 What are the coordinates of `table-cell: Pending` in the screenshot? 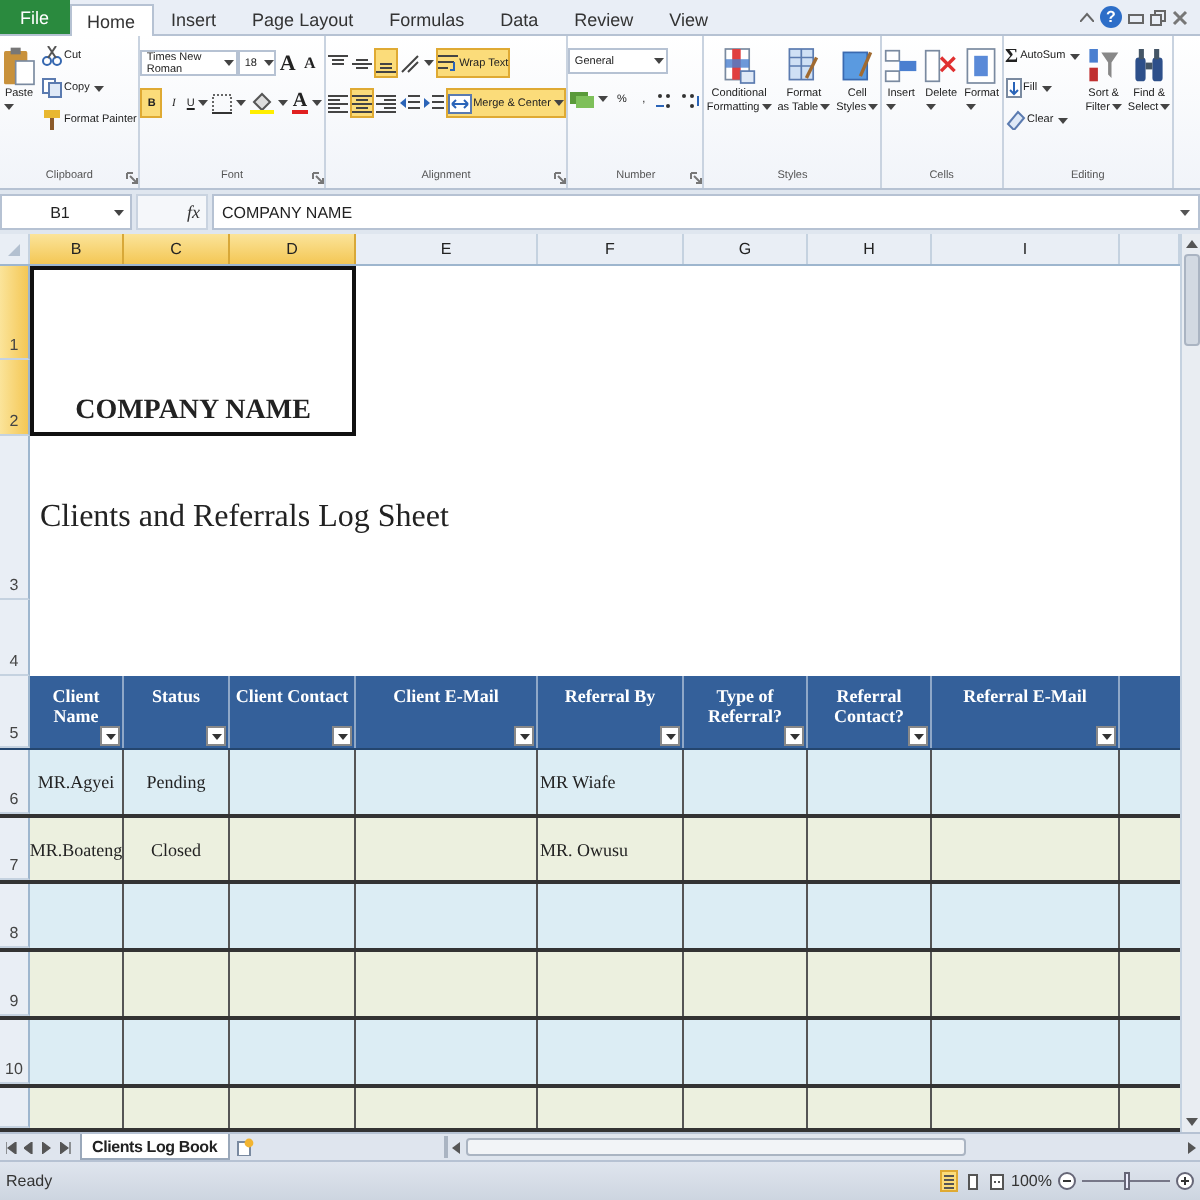 It's located at (176, 782).